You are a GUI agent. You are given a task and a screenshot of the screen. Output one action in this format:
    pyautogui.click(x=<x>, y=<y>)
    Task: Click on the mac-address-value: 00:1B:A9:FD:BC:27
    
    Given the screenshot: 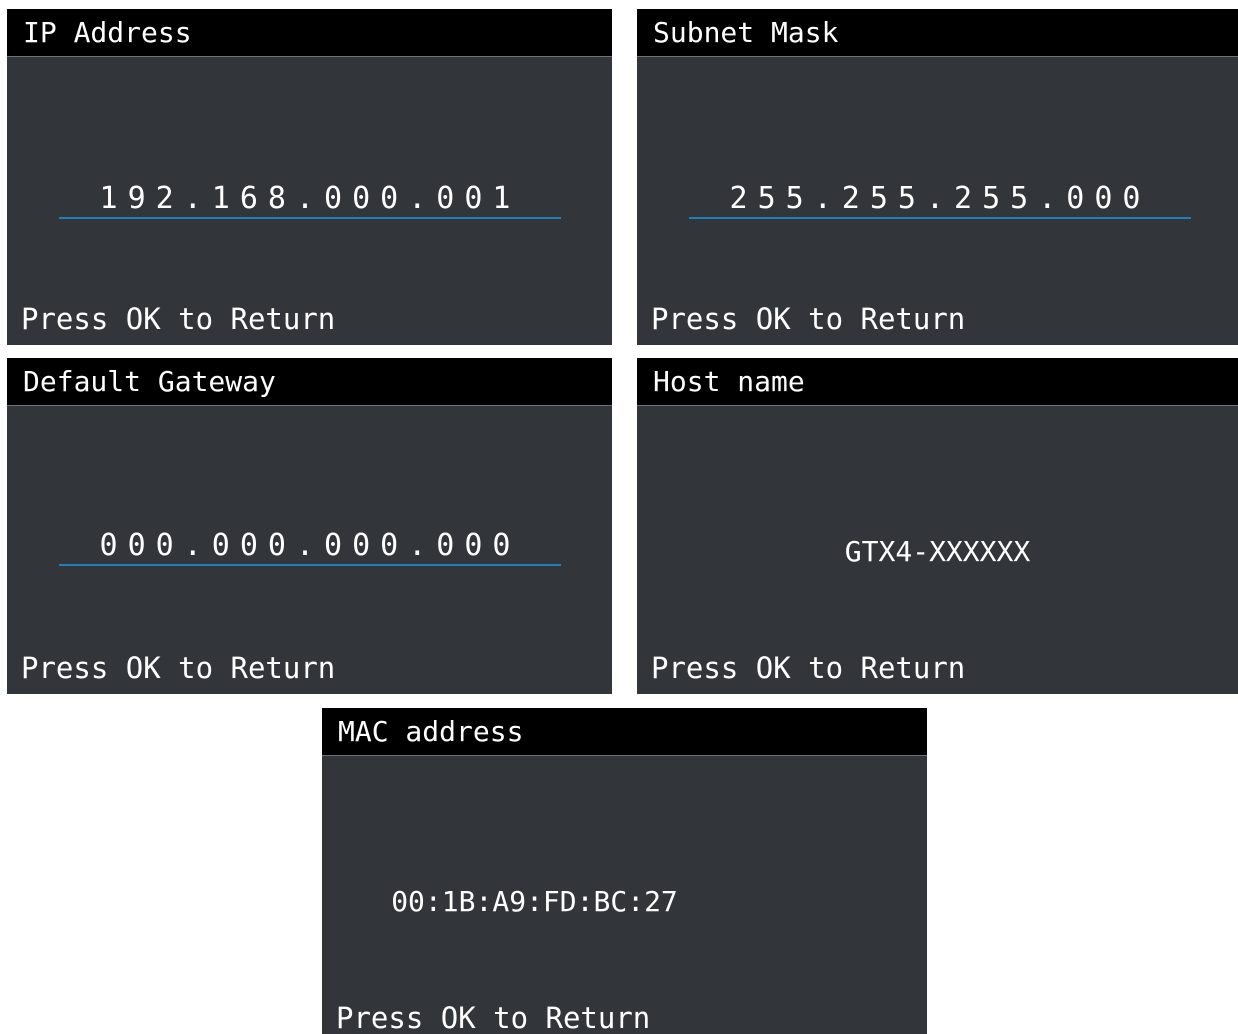 What is the action you would take?
    pyautogui.click(x=534, y=901)
    